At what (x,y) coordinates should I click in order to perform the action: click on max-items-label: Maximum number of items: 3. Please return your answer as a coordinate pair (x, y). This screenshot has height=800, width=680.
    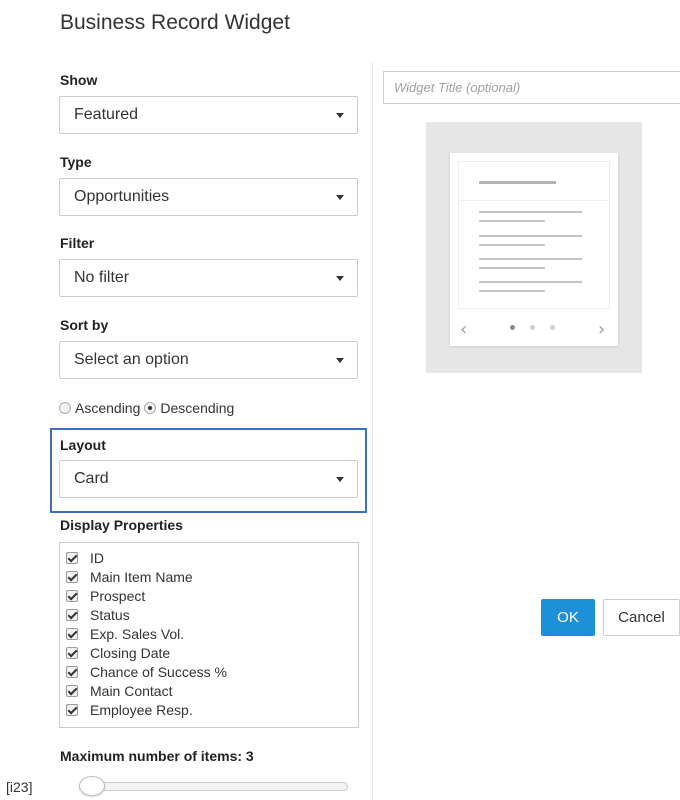
    Looking at the image, I should click on (157, 756).